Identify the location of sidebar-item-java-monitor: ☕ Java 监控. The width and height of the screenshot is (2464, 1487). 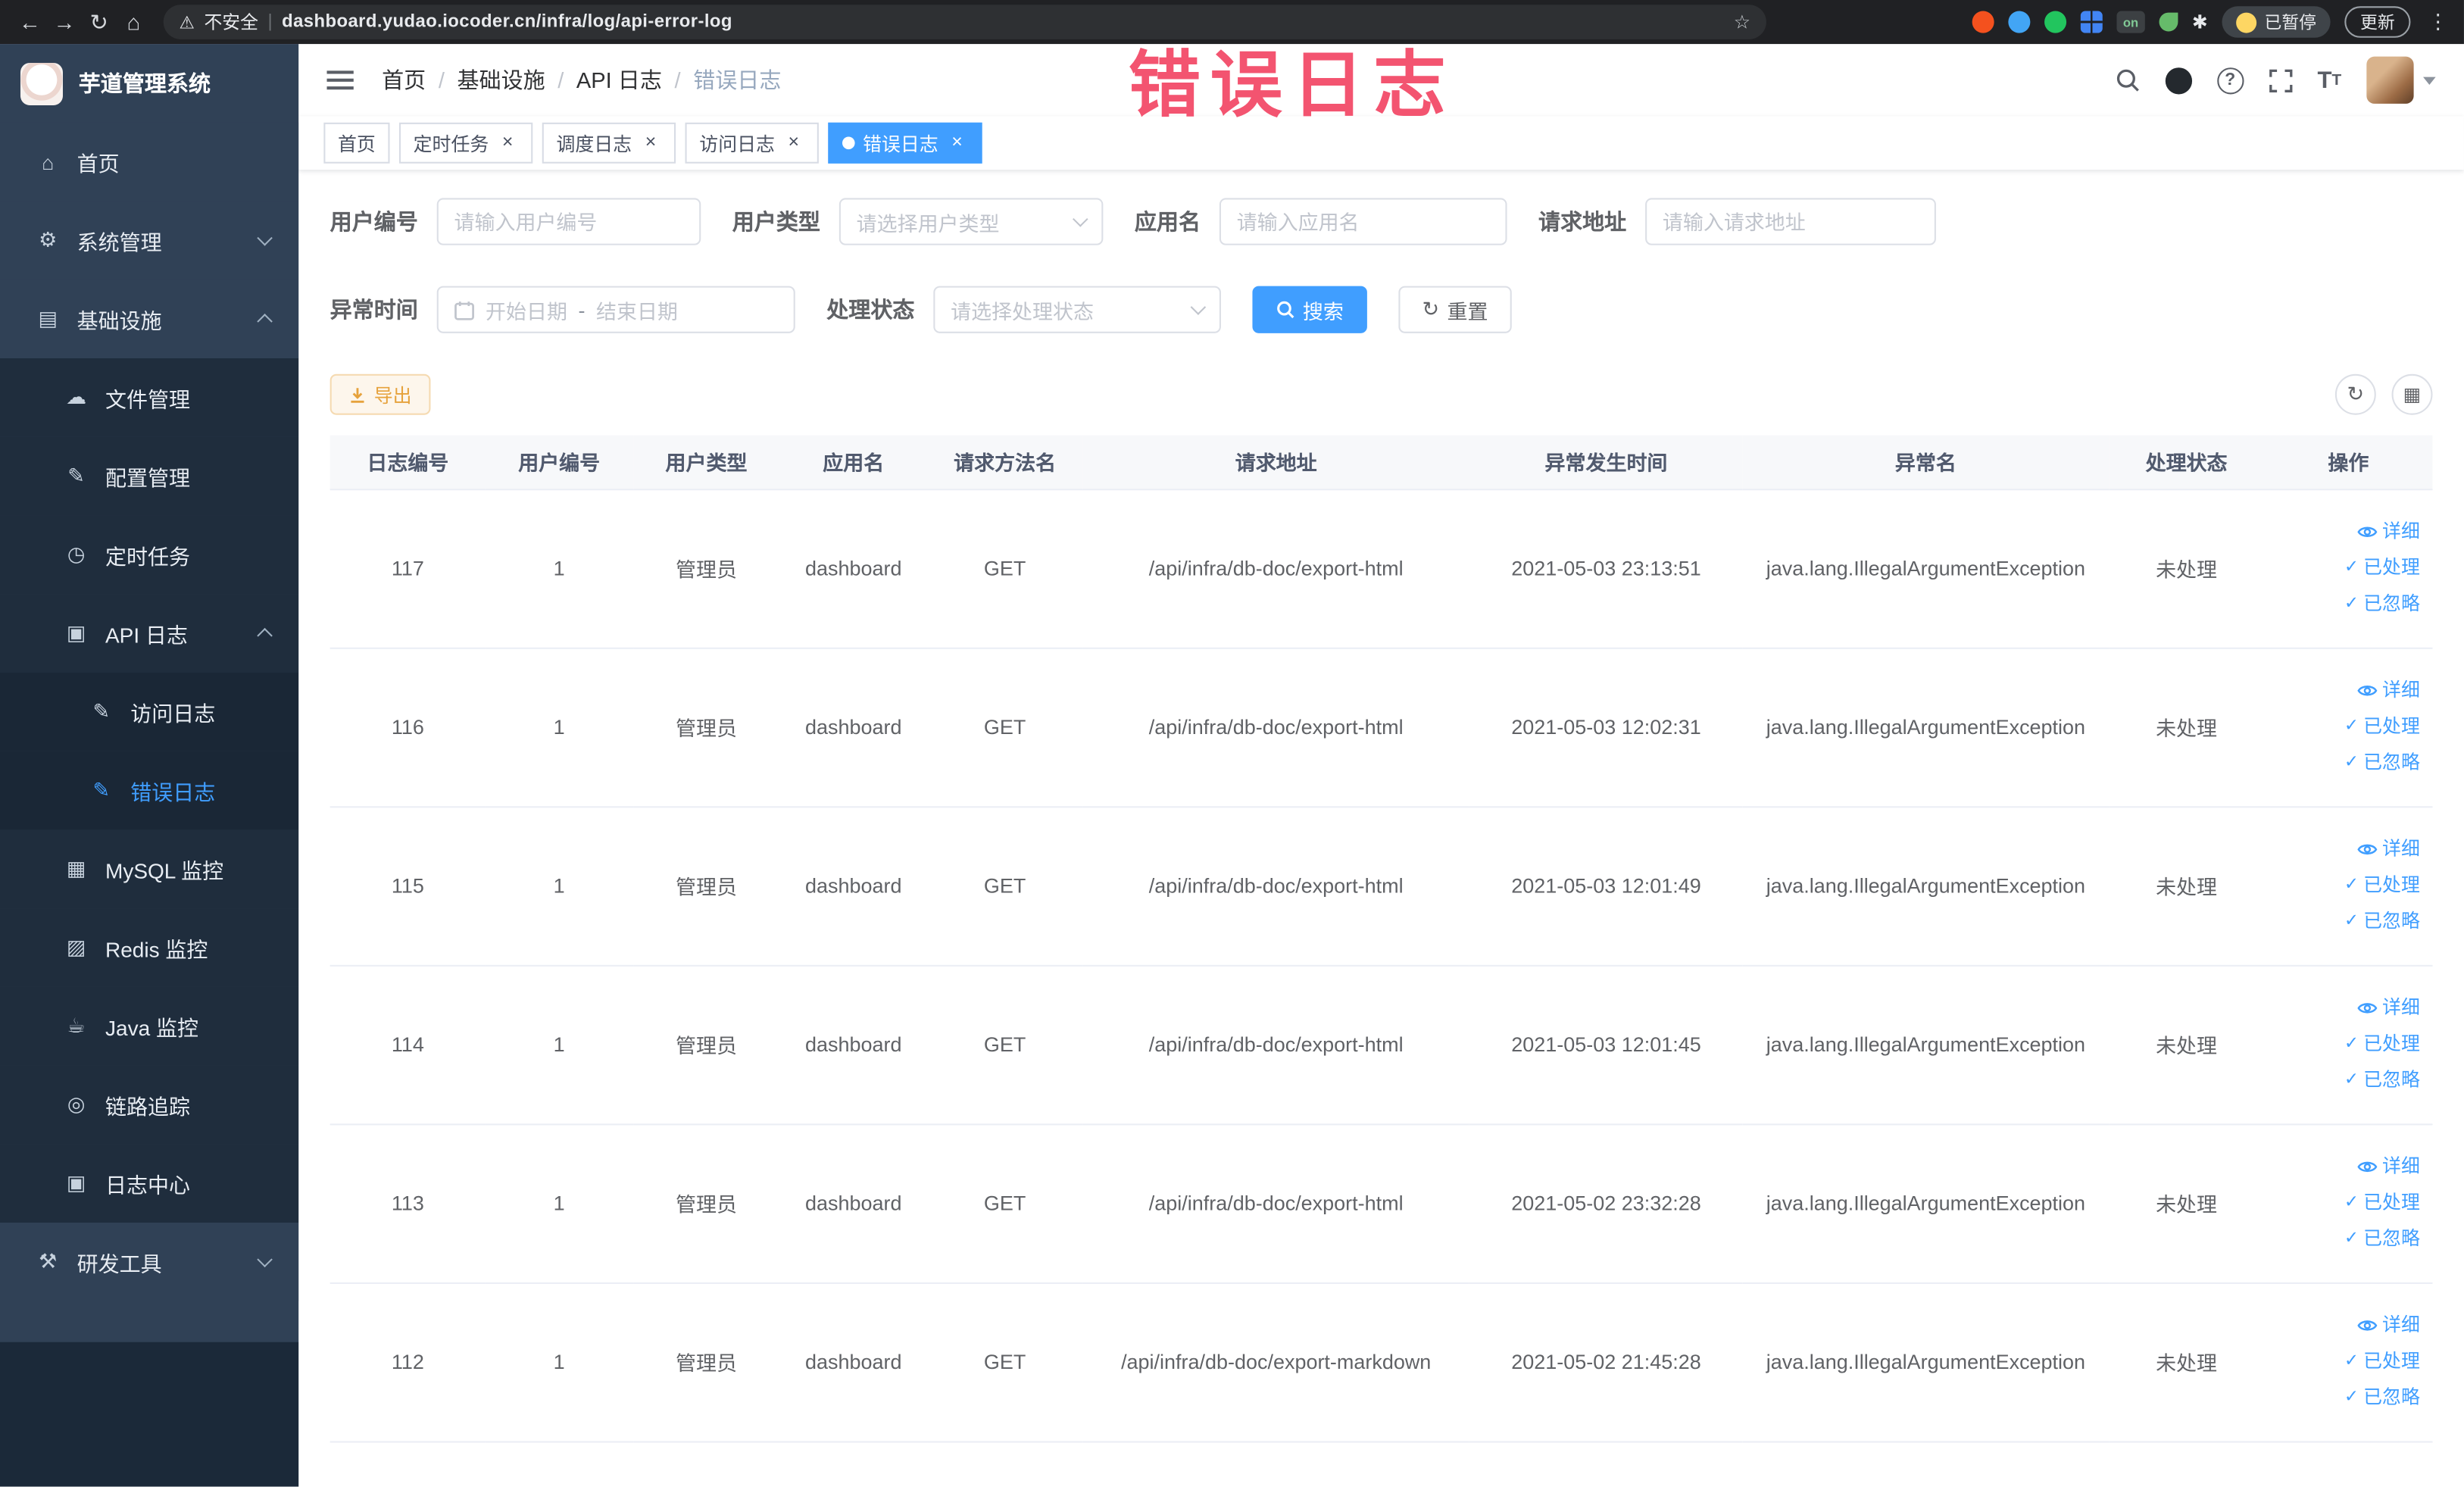
(149, 1026).